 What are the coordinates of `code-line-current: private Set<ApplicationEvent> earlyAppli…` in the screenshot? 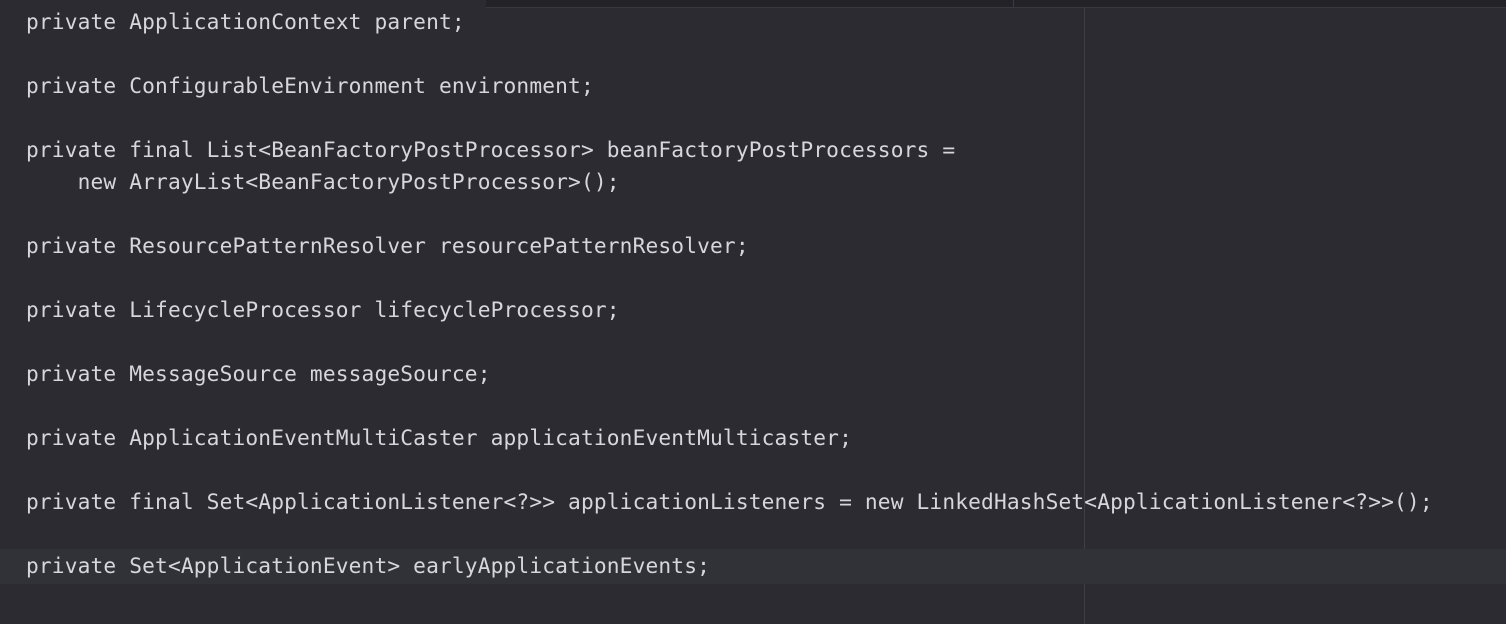 It's located at (368, 565).